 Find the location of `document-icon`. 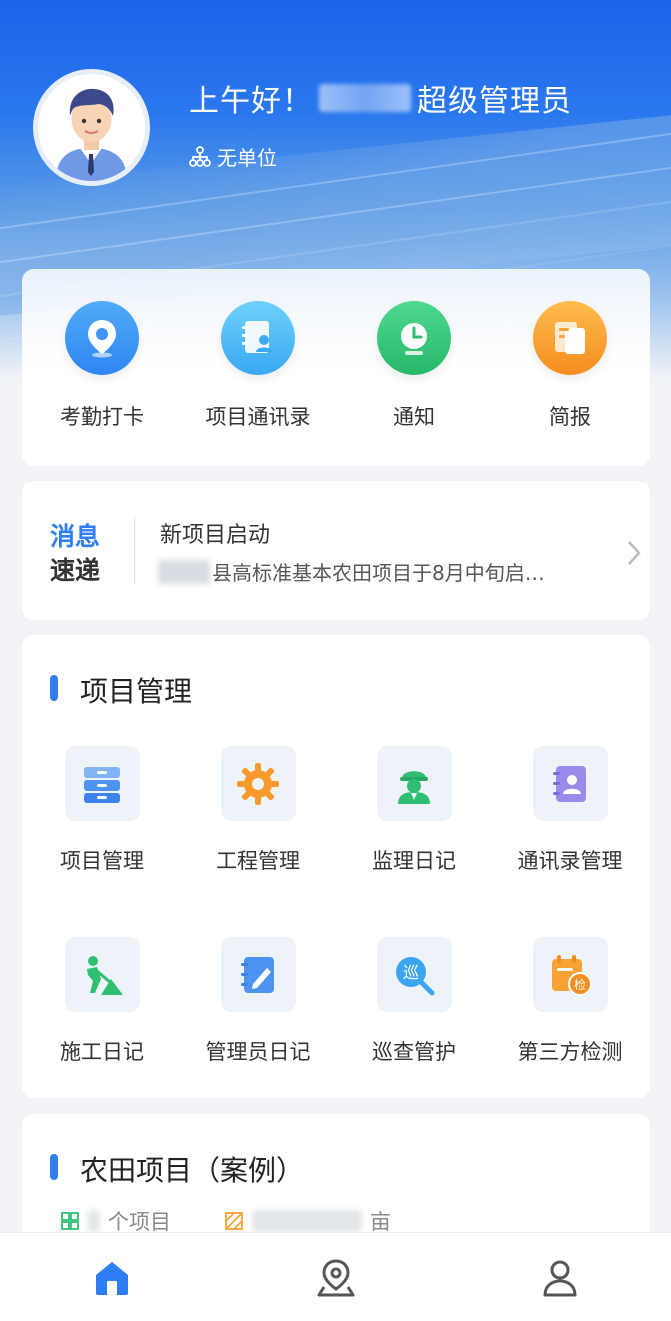

document-icon is located at coordinates (570, 338).